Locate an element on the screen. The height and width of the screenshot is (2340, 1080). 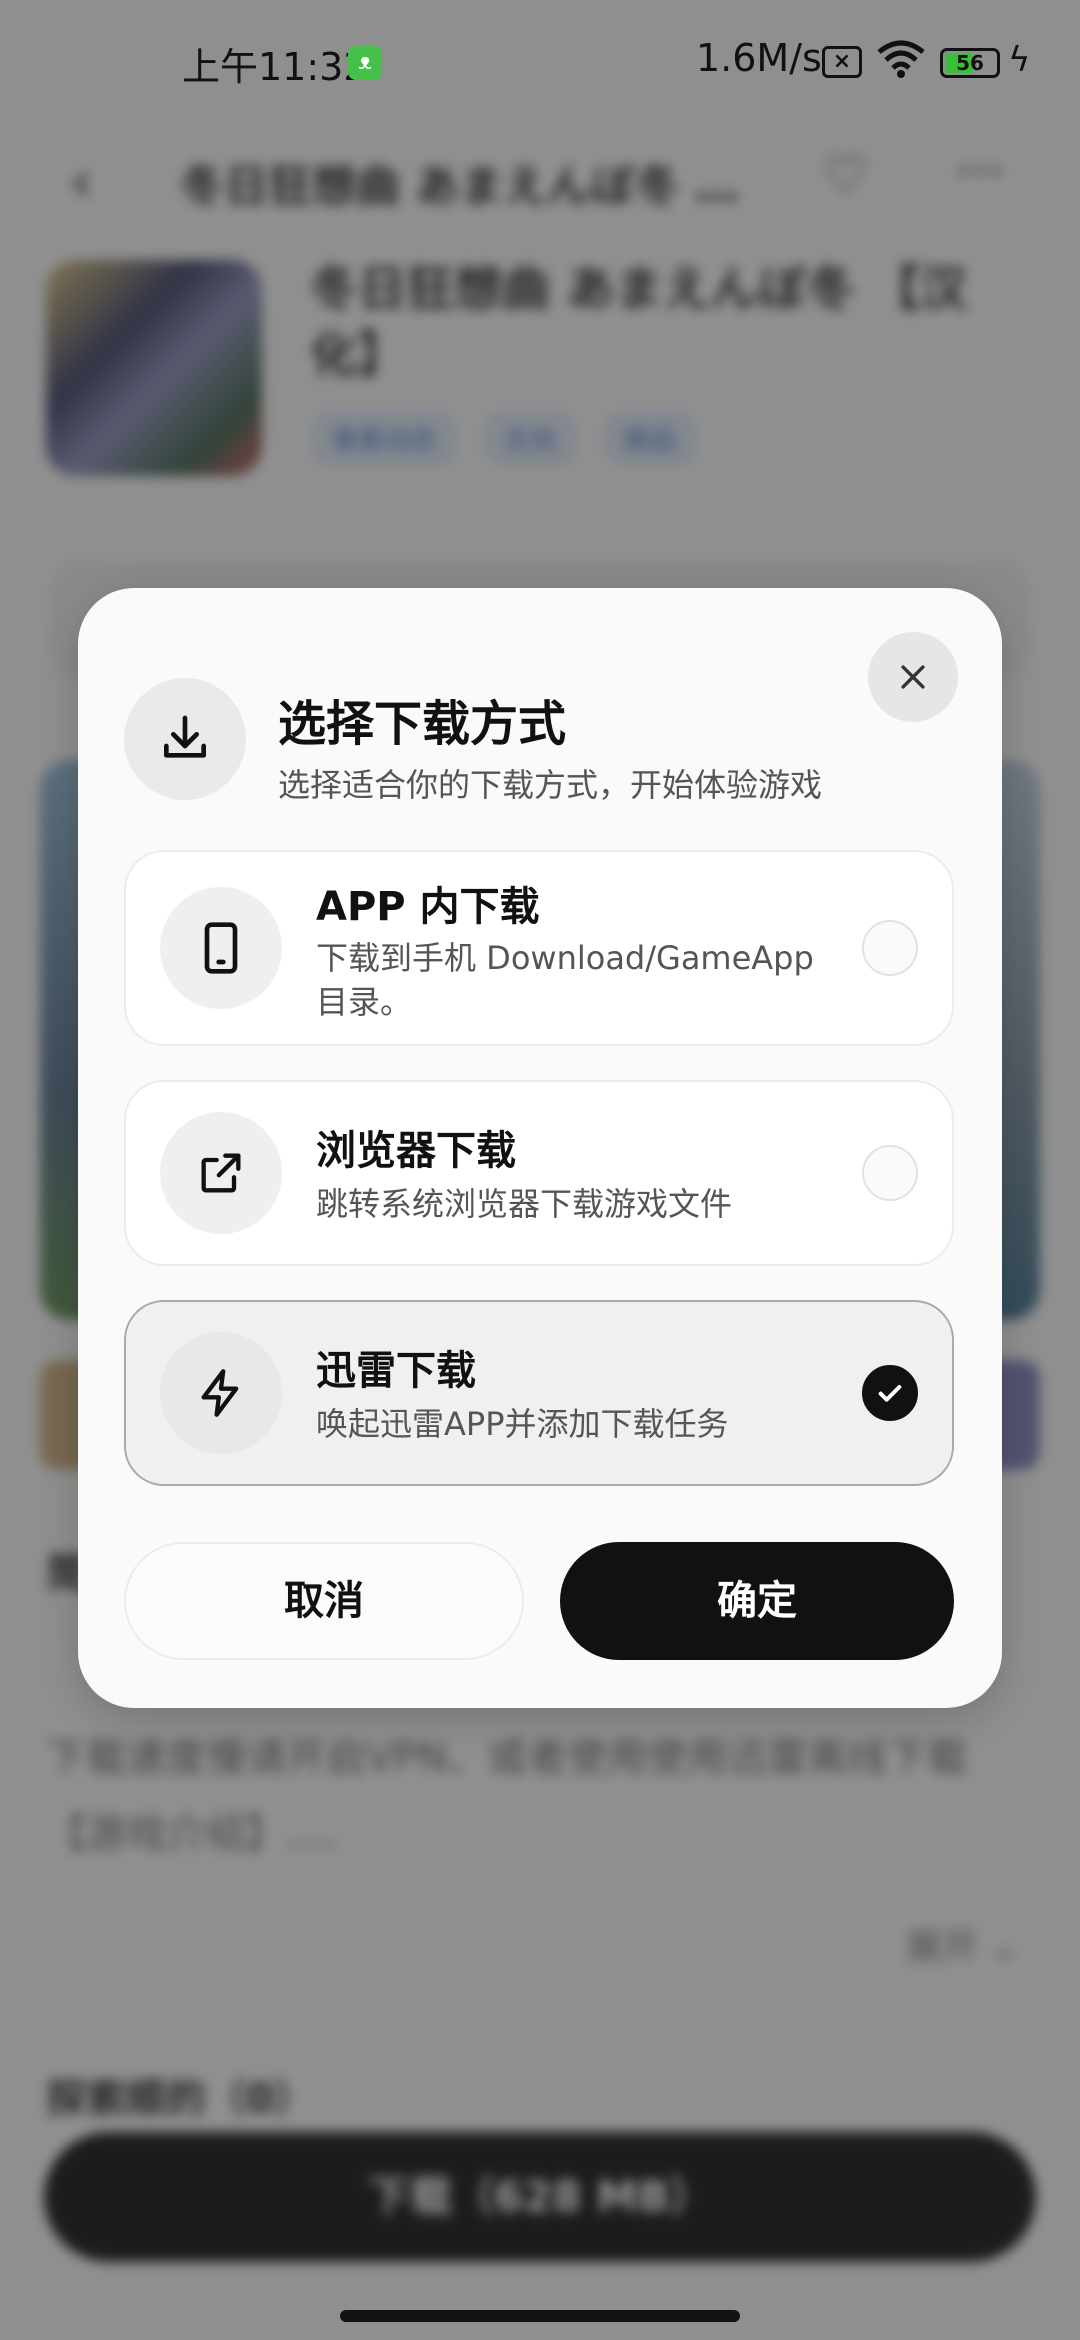
checkmark-icon is located at coordinates (890, 1393).